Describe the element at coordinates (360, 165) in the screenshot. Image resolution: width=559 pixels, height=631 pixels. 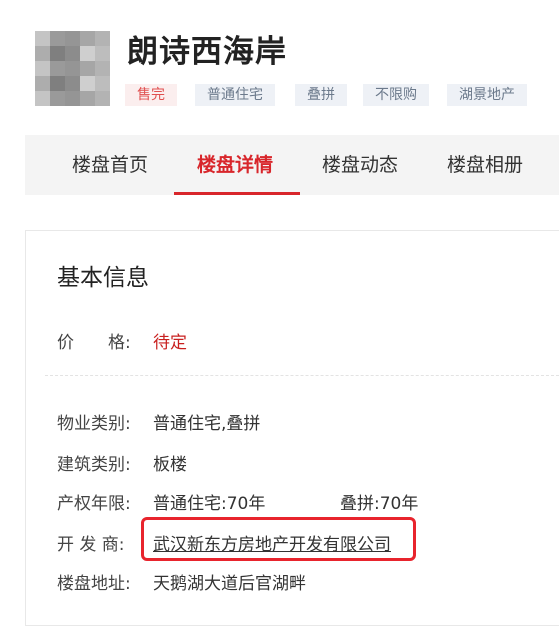
I see `tab-project-news: 楼盘动态` at that location.